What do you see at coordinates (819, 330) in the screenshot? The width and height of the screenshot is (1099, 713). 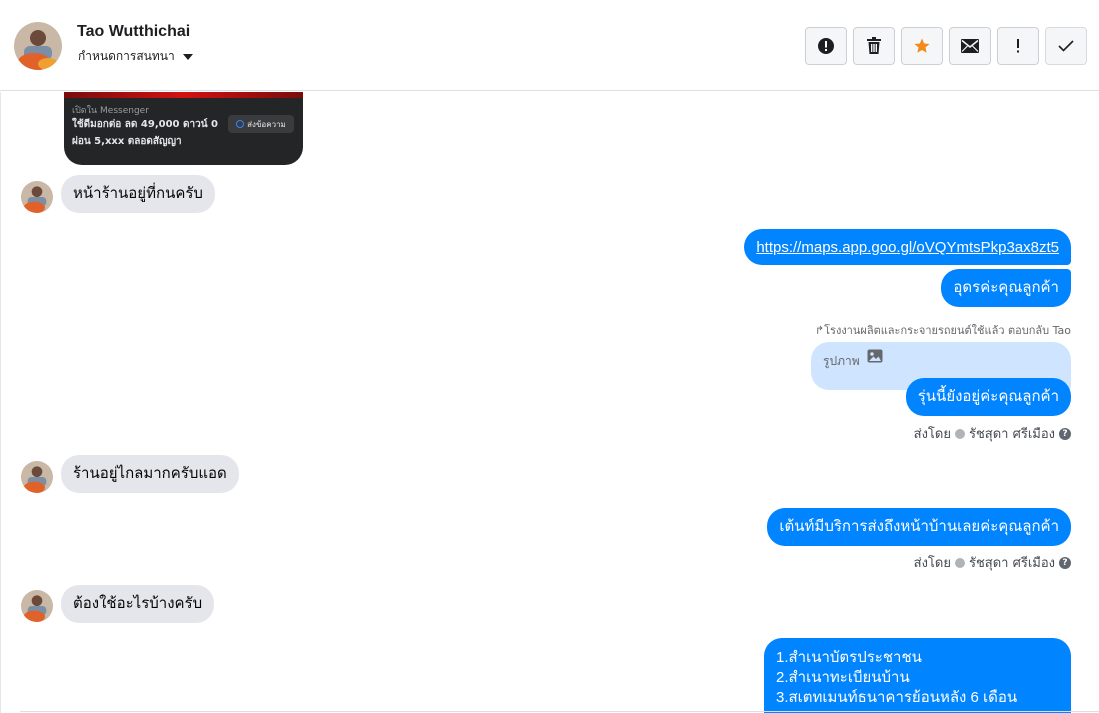 I see `reply-arrow-icon: ↱` at bounding box center [819, 330].